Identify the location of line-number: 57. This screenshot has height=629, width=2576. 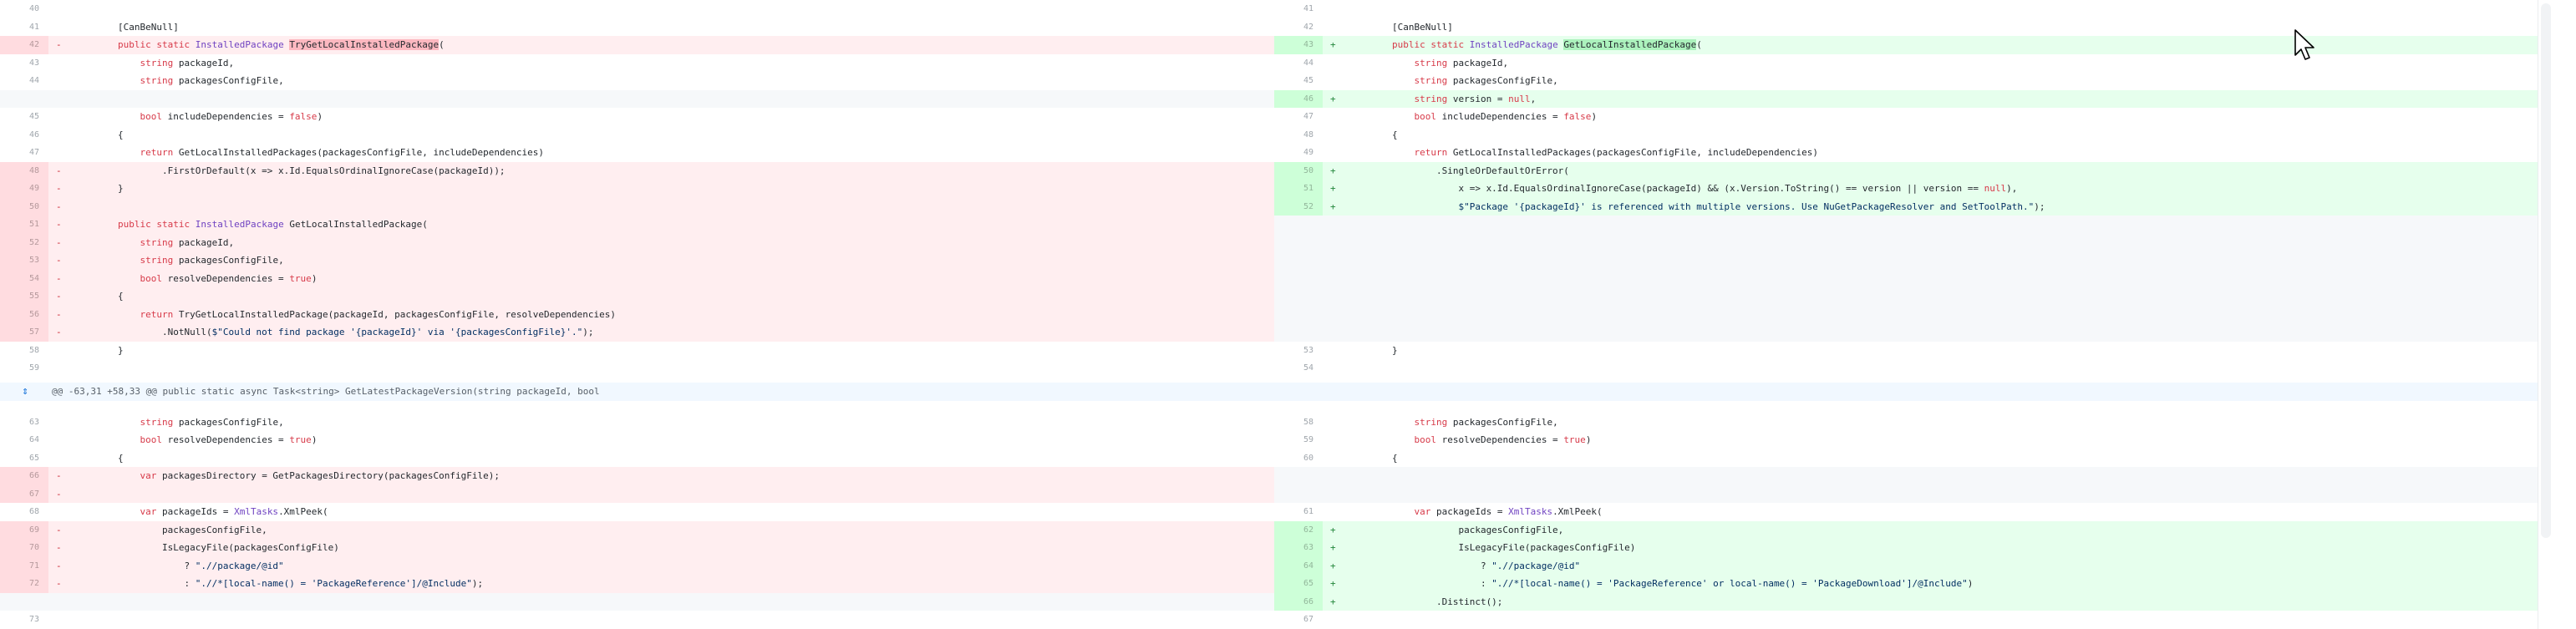
(24, 332).